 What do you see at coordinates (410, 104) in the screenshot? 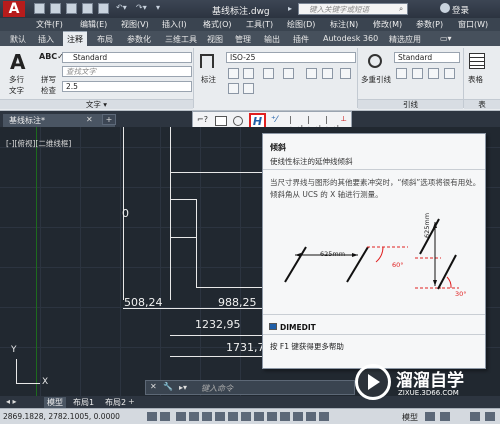
I see `leader-panel-title: 引线` at bounding box center [410, 104].